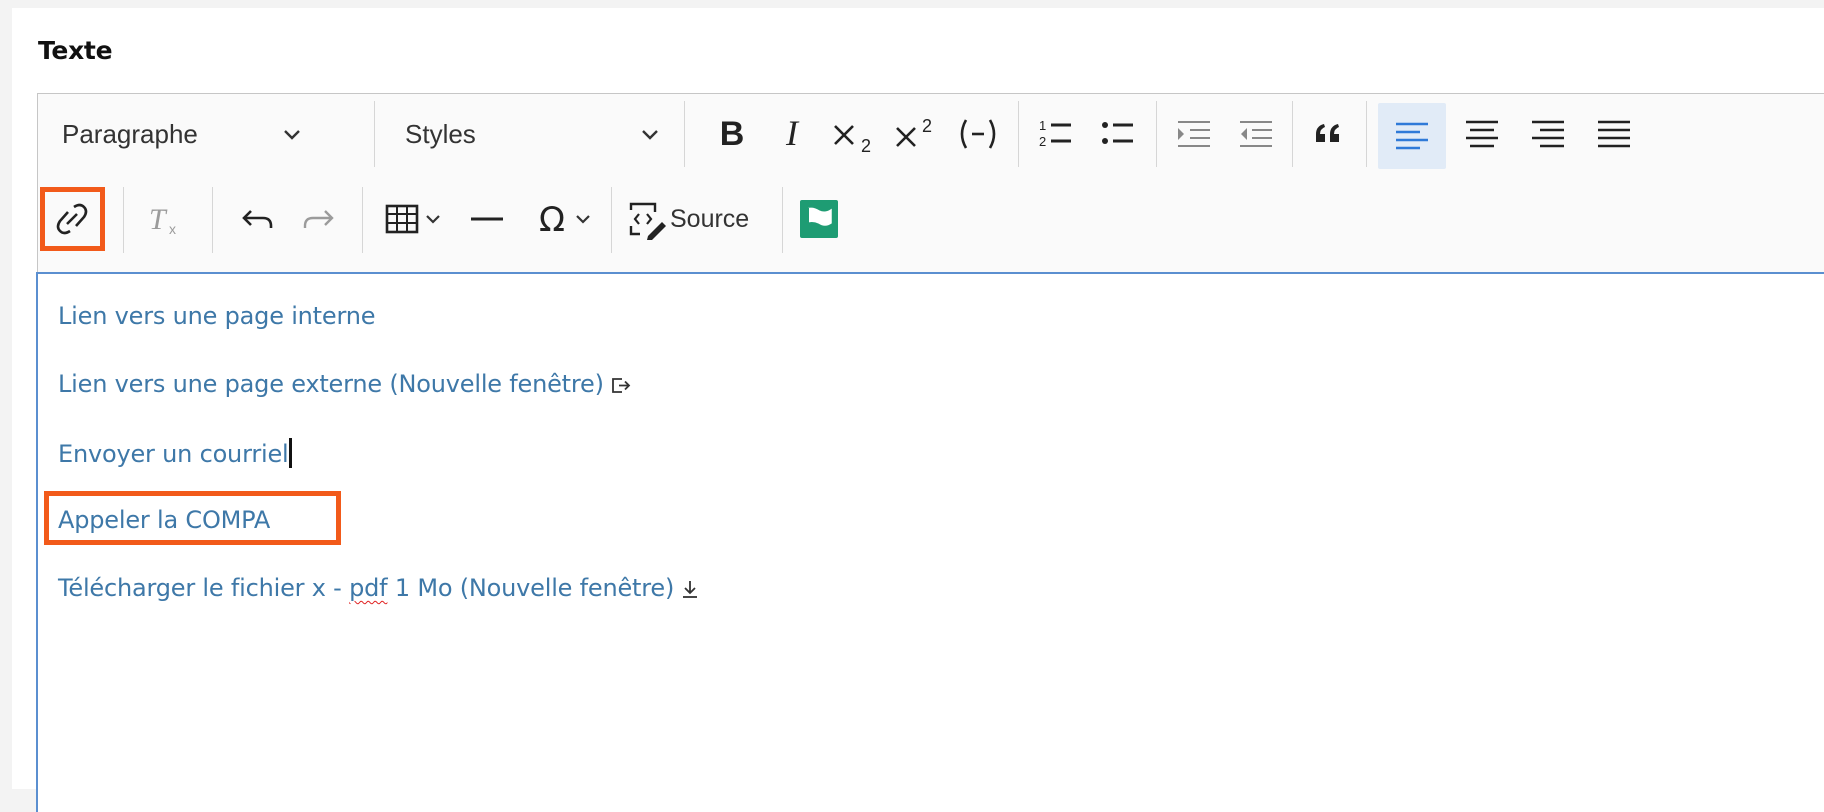 The height and width of the screenshot is (812, 1824). I want to click on align-right-button, so click(1548, 134).